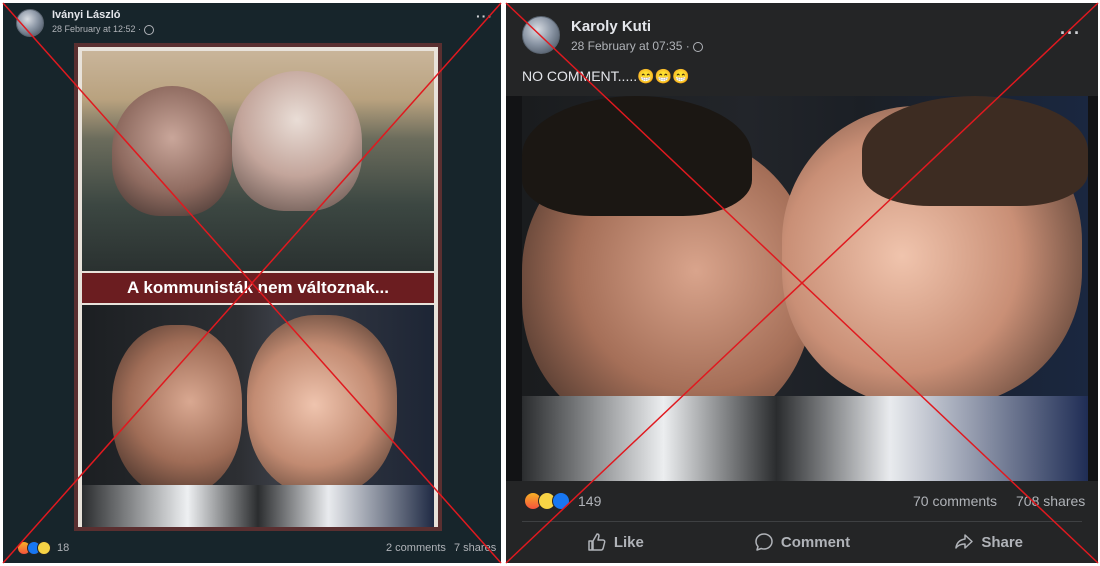 This screenshot has width=1100, height=566. Describe the element at coordinates (802, 521) in the screenshot. I see `action-divider` at that location.